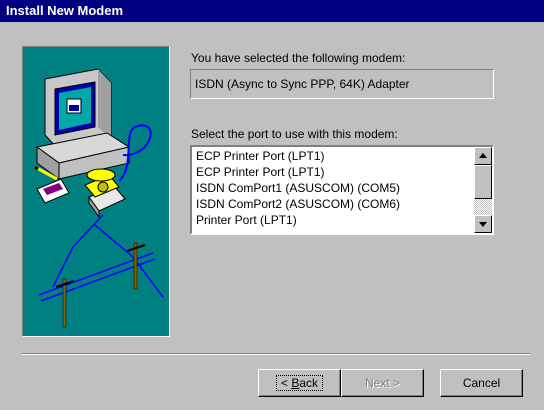 The height and width of the screenshot is (410, 544). I want to click on selected-modem-label: You have selected the following modem:, so click(298, 58).